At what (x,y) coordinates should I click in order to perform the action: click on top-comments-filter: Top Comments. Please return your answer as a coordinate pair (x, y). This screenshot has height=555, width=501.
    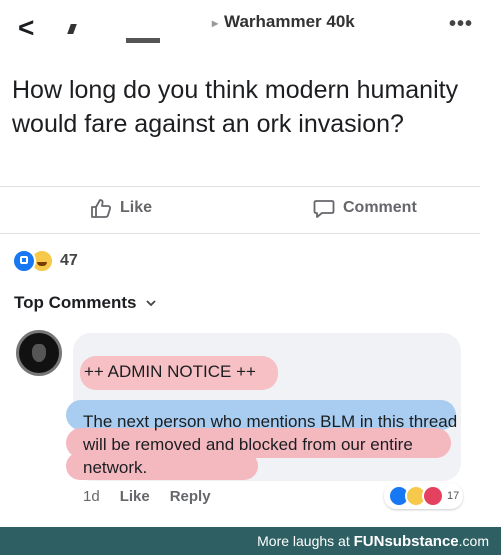
    Looking at the image, I should click on (85, 303).